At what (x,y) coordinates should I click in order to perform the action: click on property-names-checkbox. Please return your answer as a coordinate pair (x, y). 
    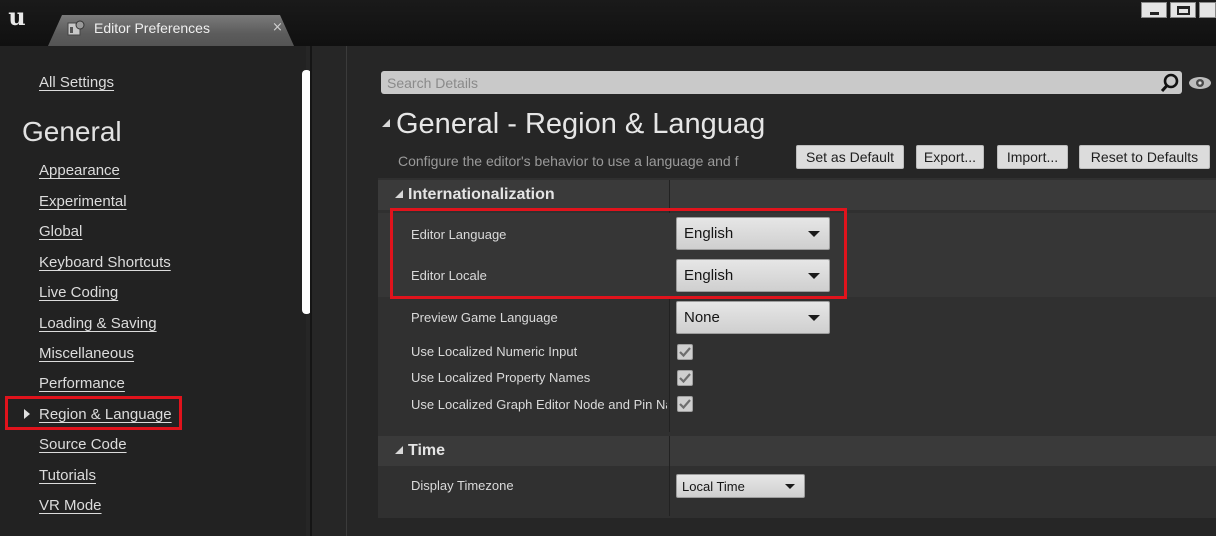
    Looking at the image, I should click on (685, 378).